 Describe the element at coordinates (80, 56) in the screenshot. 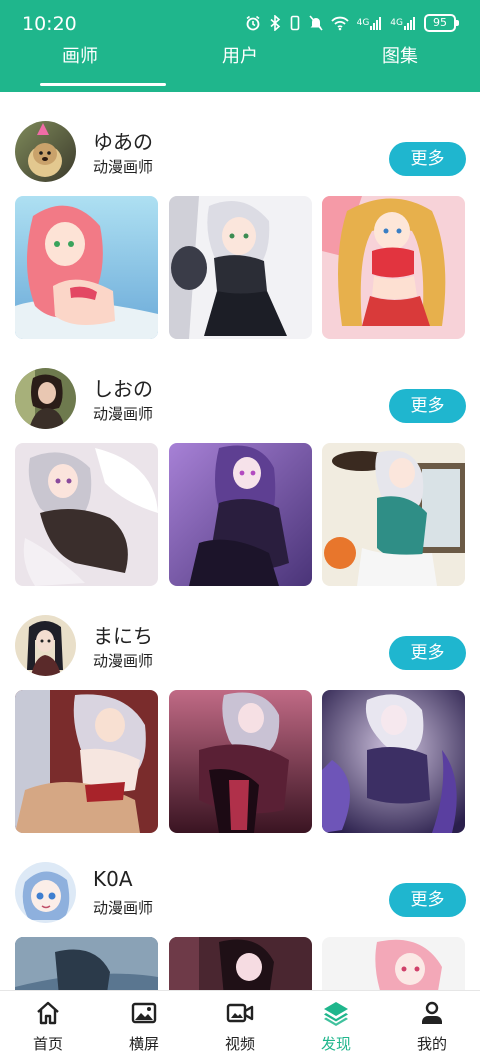

I see `tab-label: 画师` at that location.